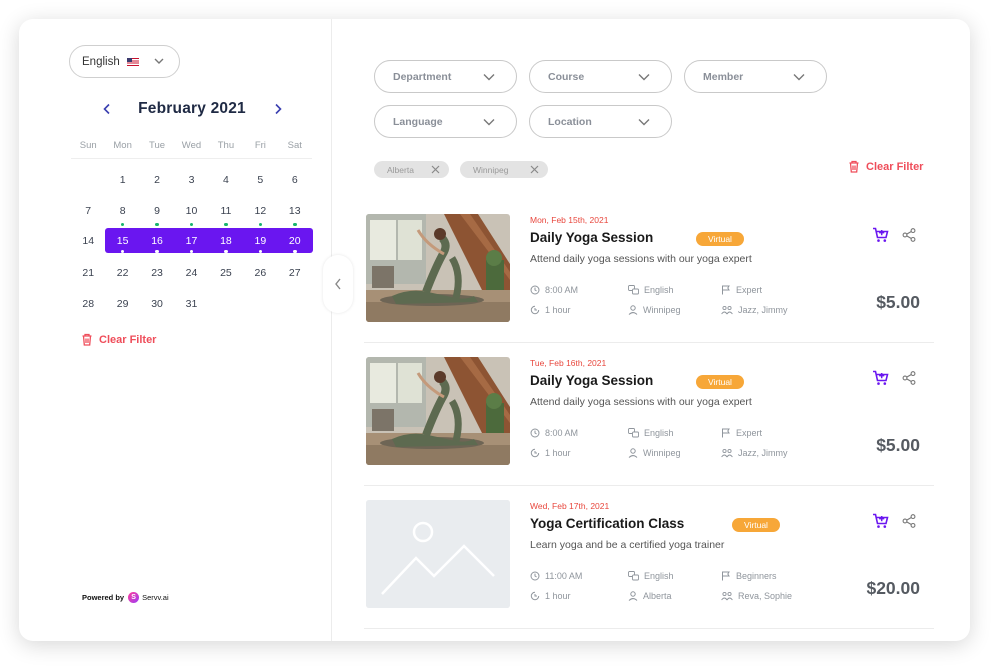 Image resolution: width=1000 pixels, height=672 pixels. I want to click on calendar-day: 2, so click(157, 180).